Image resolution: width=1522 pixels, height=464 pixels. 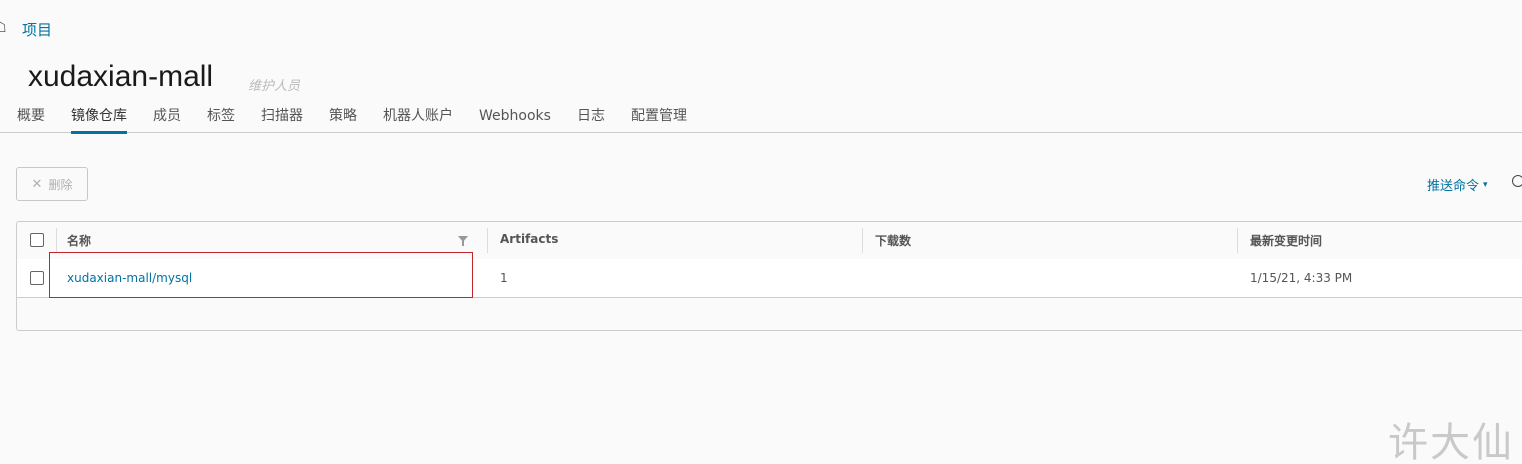 I want to click on table-row: xudaxian-mall/mysql 1 1/15/21, 4:33 PM, so click(x=769, y=278).